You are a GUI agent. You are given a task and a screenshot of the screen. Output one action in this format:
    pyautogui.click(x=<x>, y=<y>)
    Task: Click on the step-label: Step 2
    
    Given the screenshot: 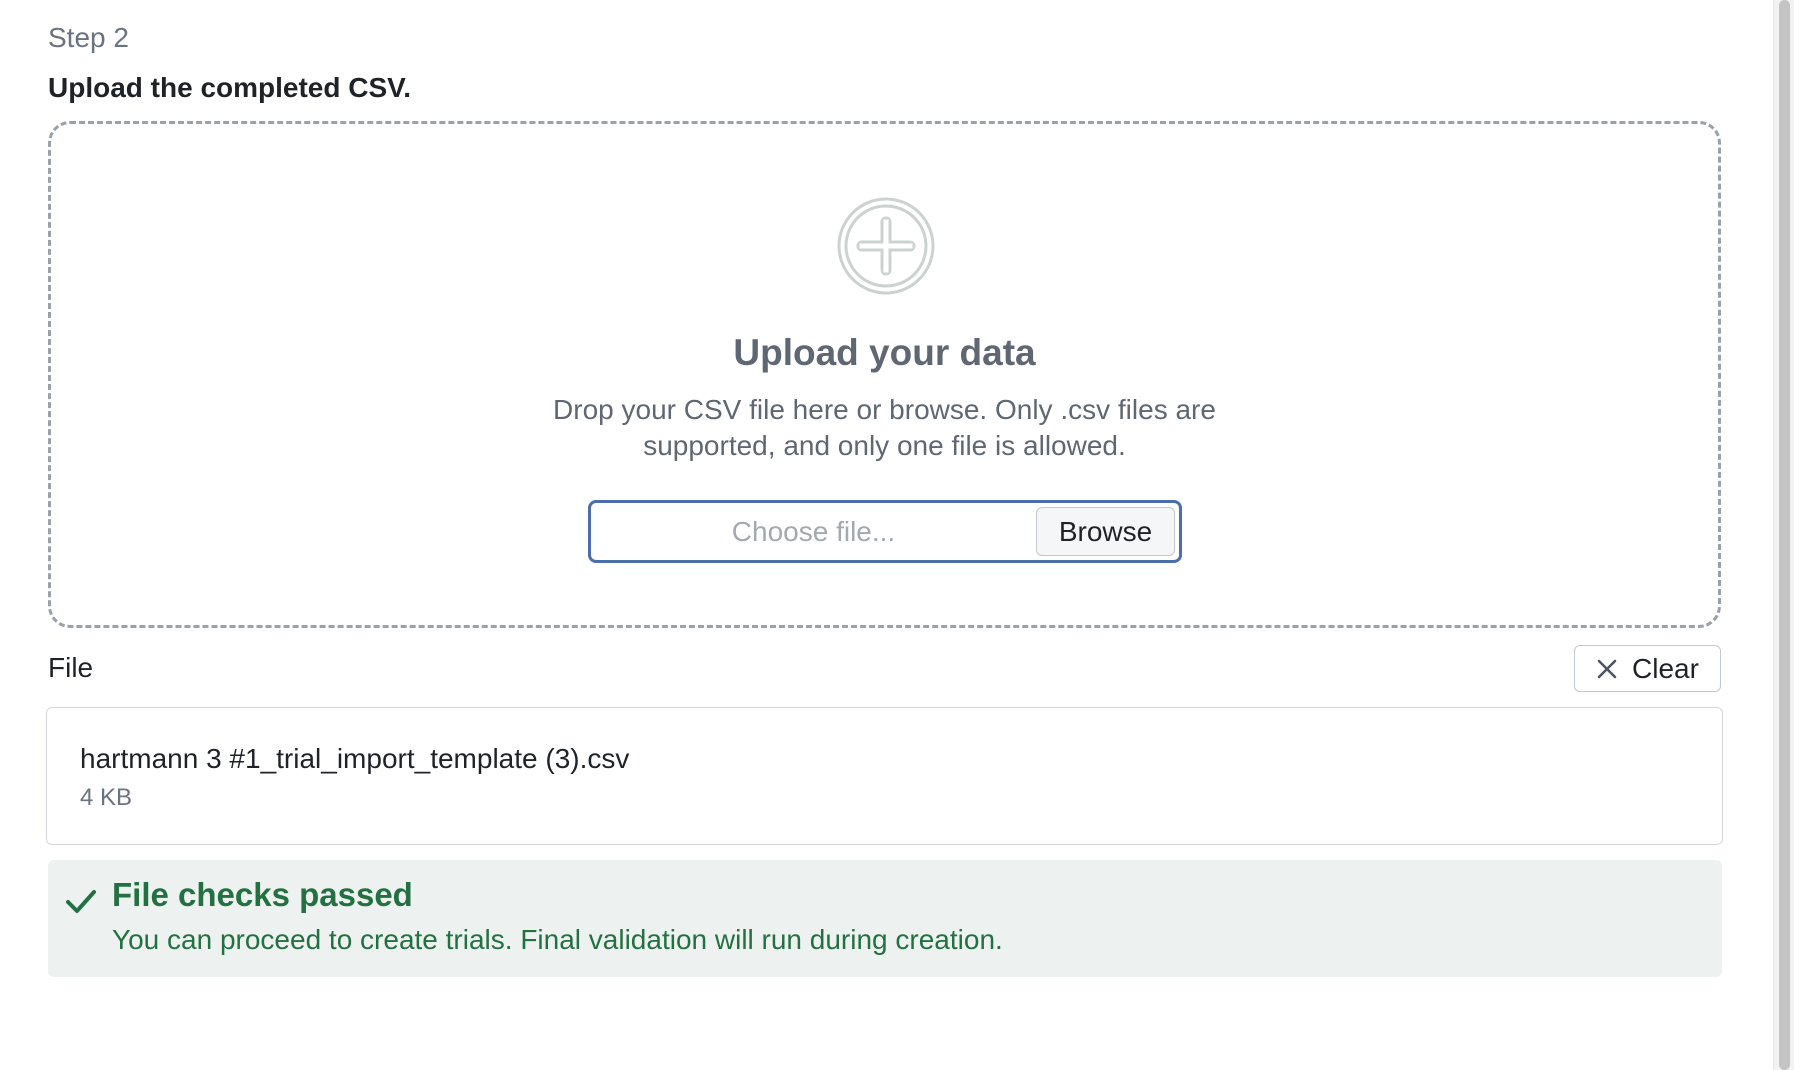 What is the action you would take?
    pyautogui.click(x=88, y=37)
    